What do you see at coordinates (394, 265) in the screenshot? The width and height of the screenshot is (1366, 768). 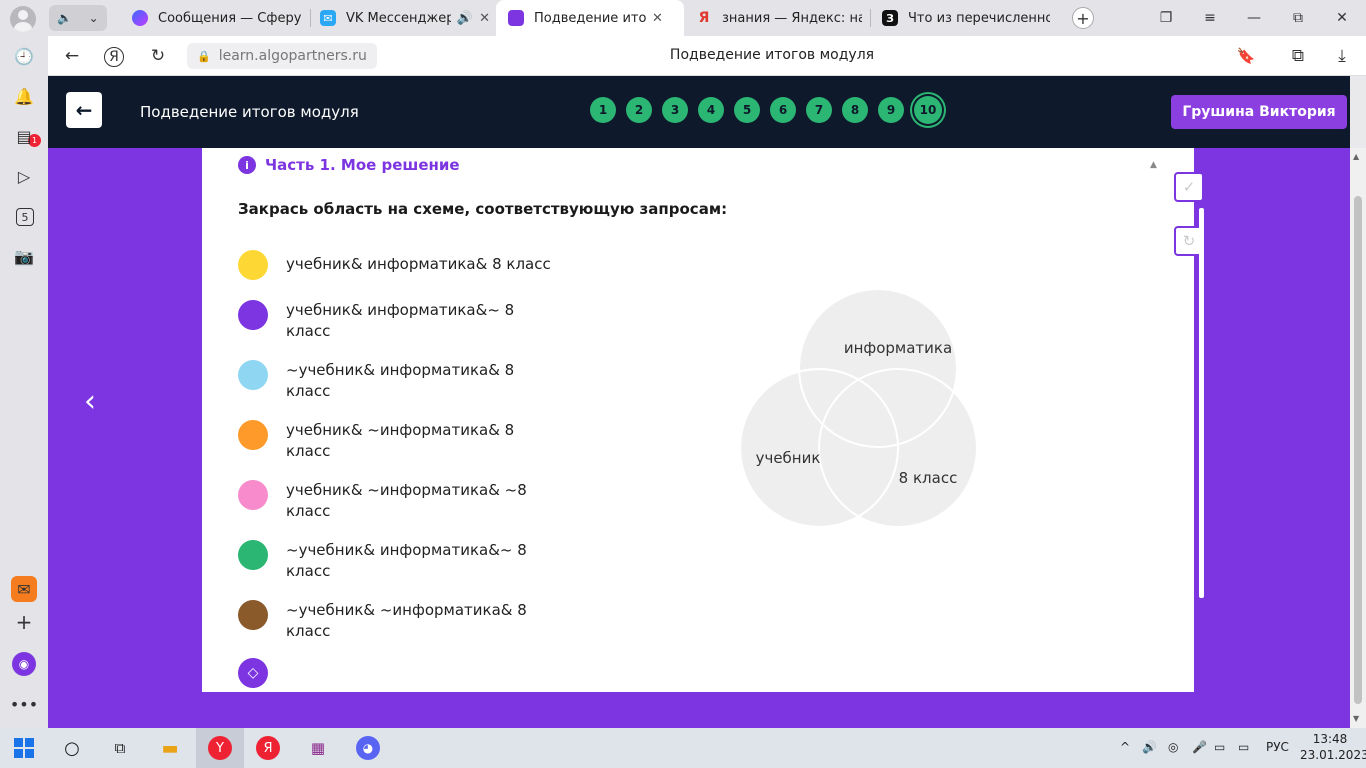 I see `legend-item: учебник& информатика& 8 класс` at bounding box center [394, 265].